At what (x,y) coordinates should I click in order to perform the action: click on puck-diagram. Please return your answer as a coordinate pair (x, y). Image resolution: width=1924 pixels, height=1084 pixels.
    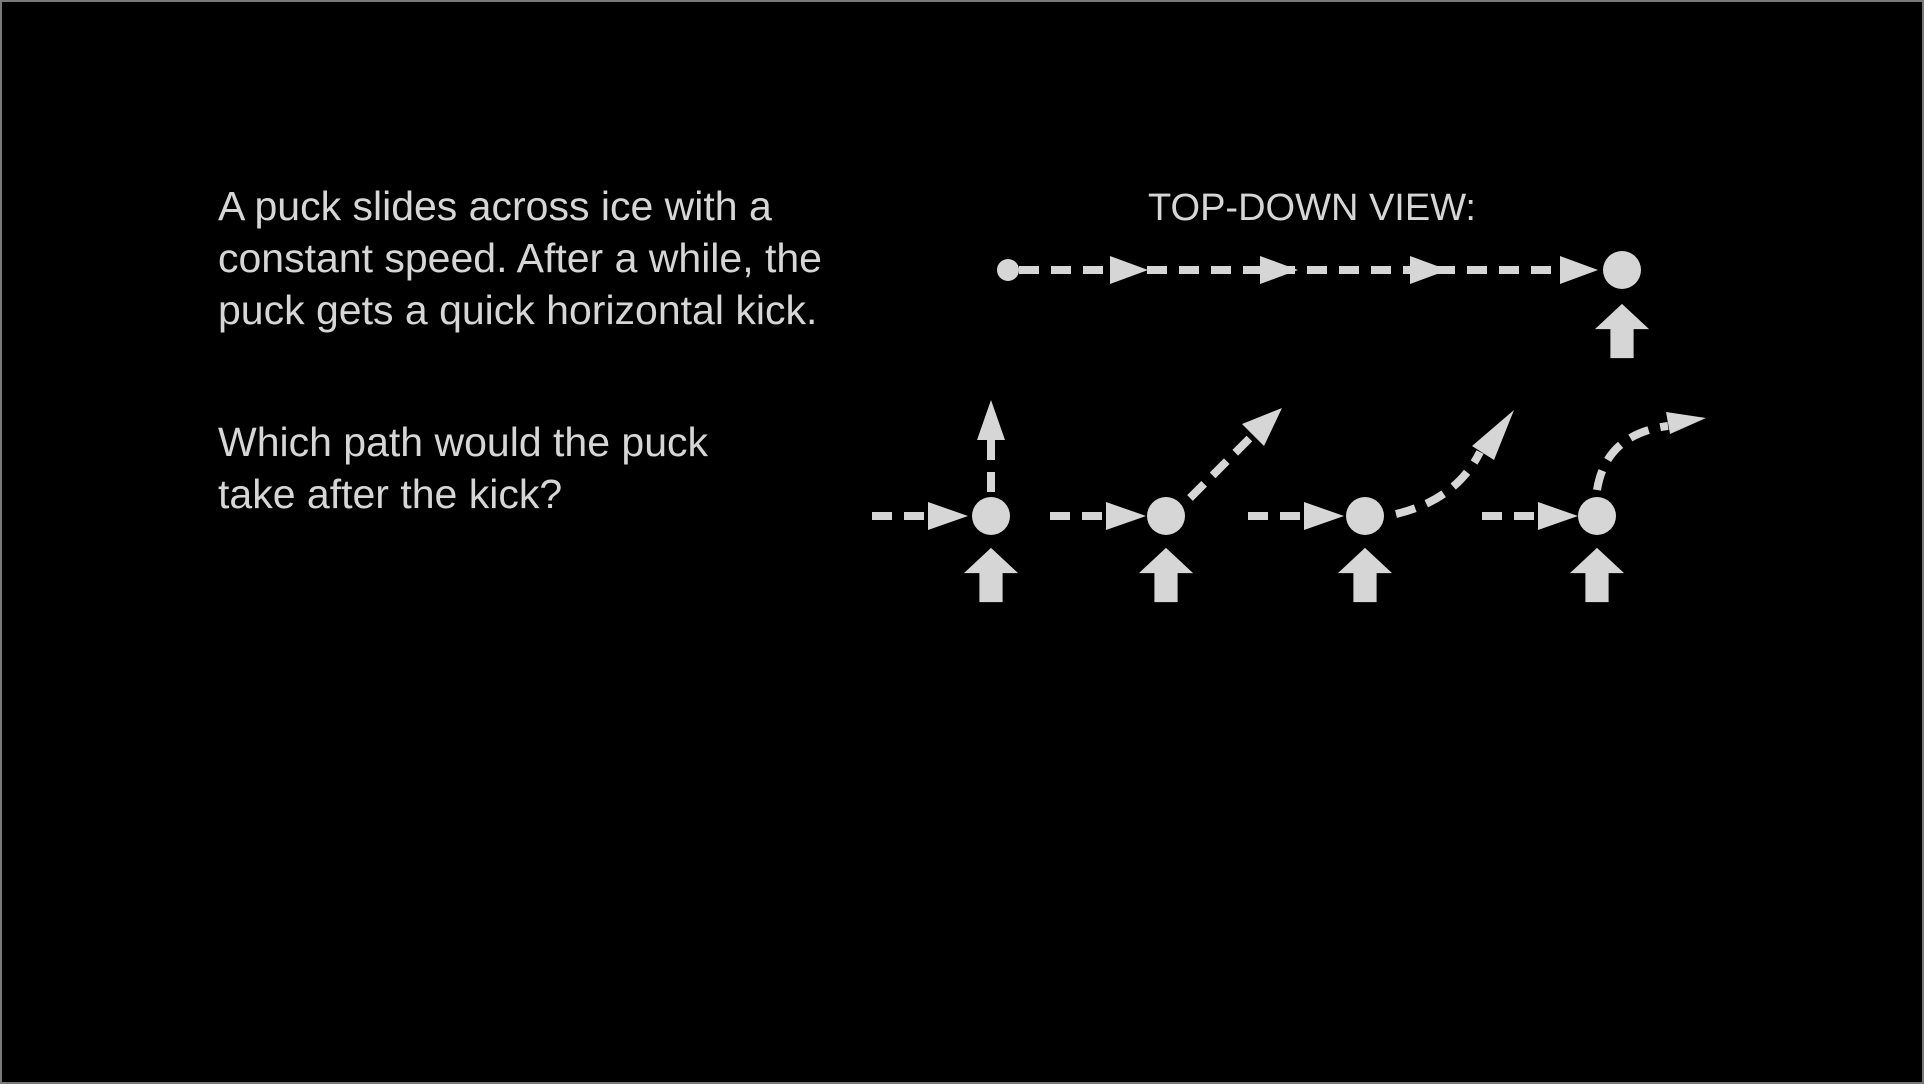
    Looking at the image, I should click on (1289, 427).